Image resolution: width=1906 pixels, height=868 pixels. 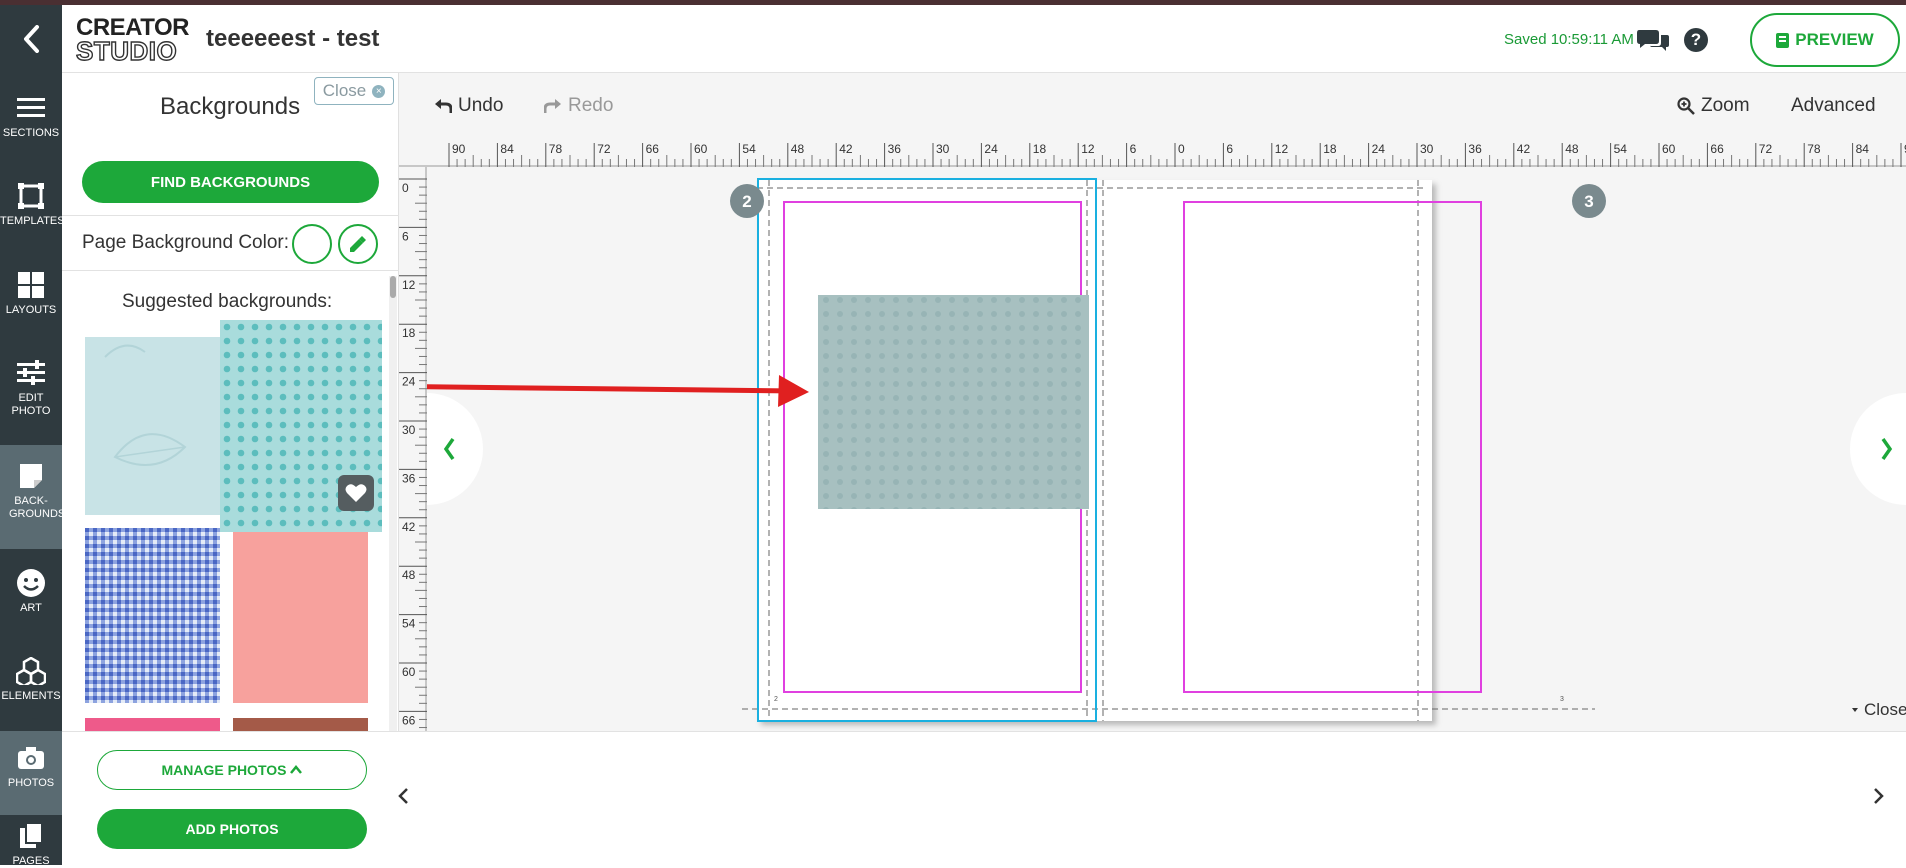 I want to click on close-tray-label: Close, so click(x=1885, y=709).